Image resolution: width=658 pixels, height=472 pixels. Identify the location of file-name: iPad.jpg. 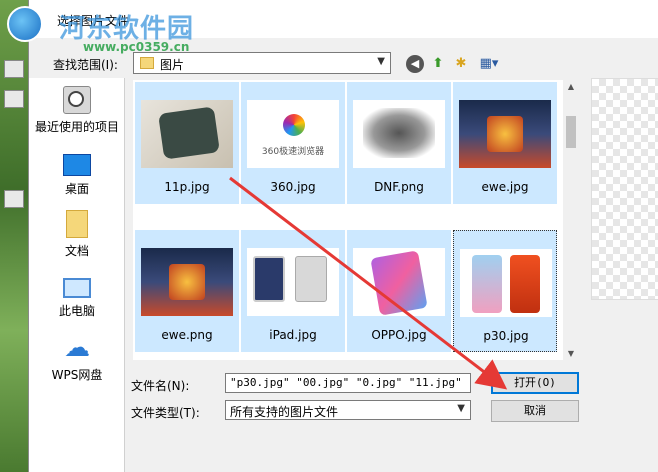
(293, 335).